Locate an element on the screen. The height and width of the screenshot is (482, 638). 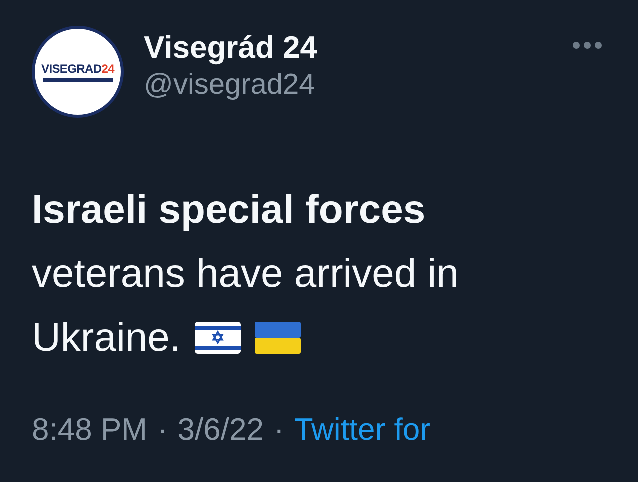
logo-wordmark: VISEGRAD is located at coordinates (71, 69).